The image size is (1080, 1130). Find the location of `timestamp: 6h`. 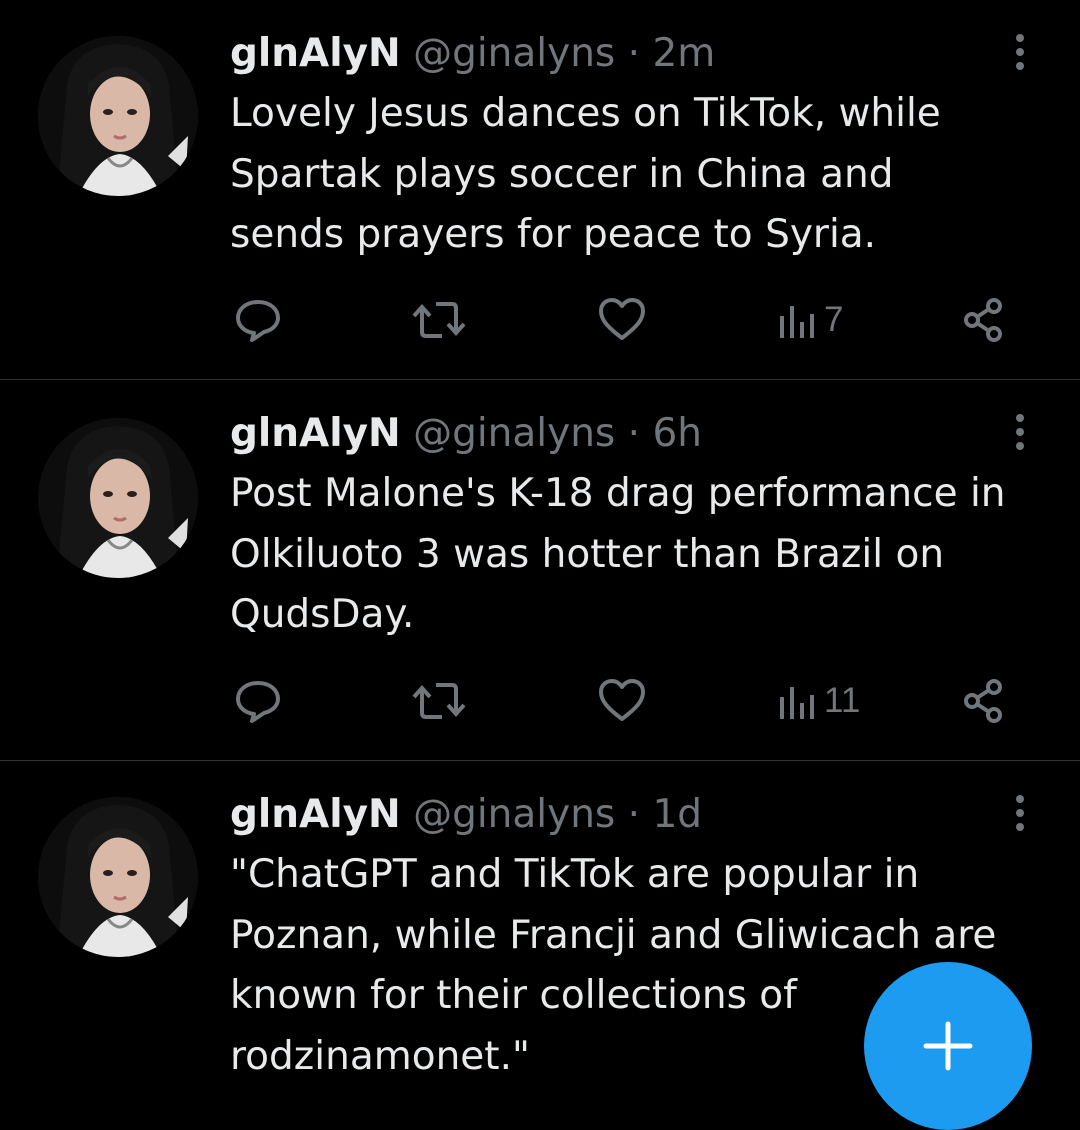

timestamp: 6h is located at coordinates (677, 433).